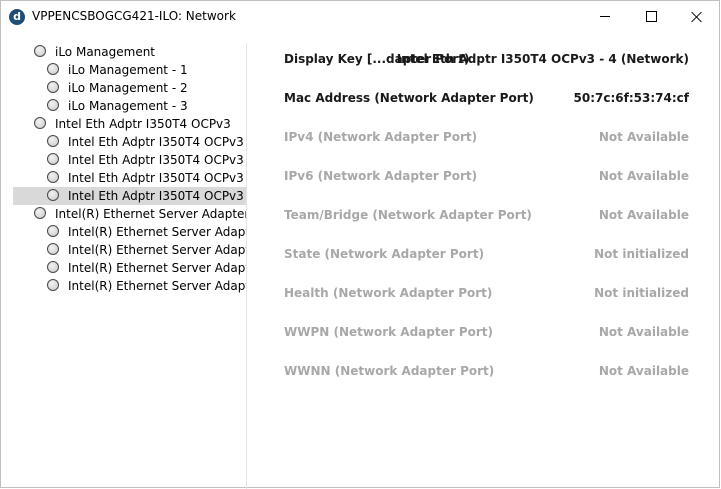  I want to click on property-row: WWNN (Network Adapter Port) Not Available, so click(486, 371).